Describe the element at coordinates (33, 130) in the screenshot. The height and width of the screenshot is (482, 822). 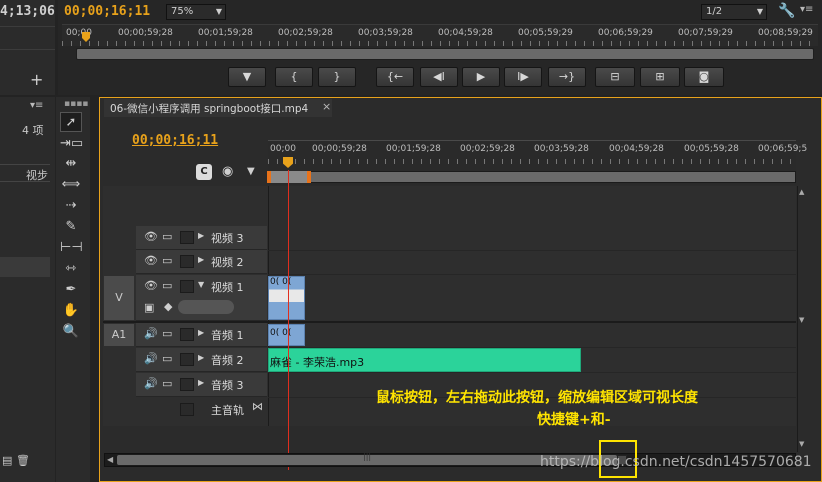
I see `item-count: 4 项` at that location.